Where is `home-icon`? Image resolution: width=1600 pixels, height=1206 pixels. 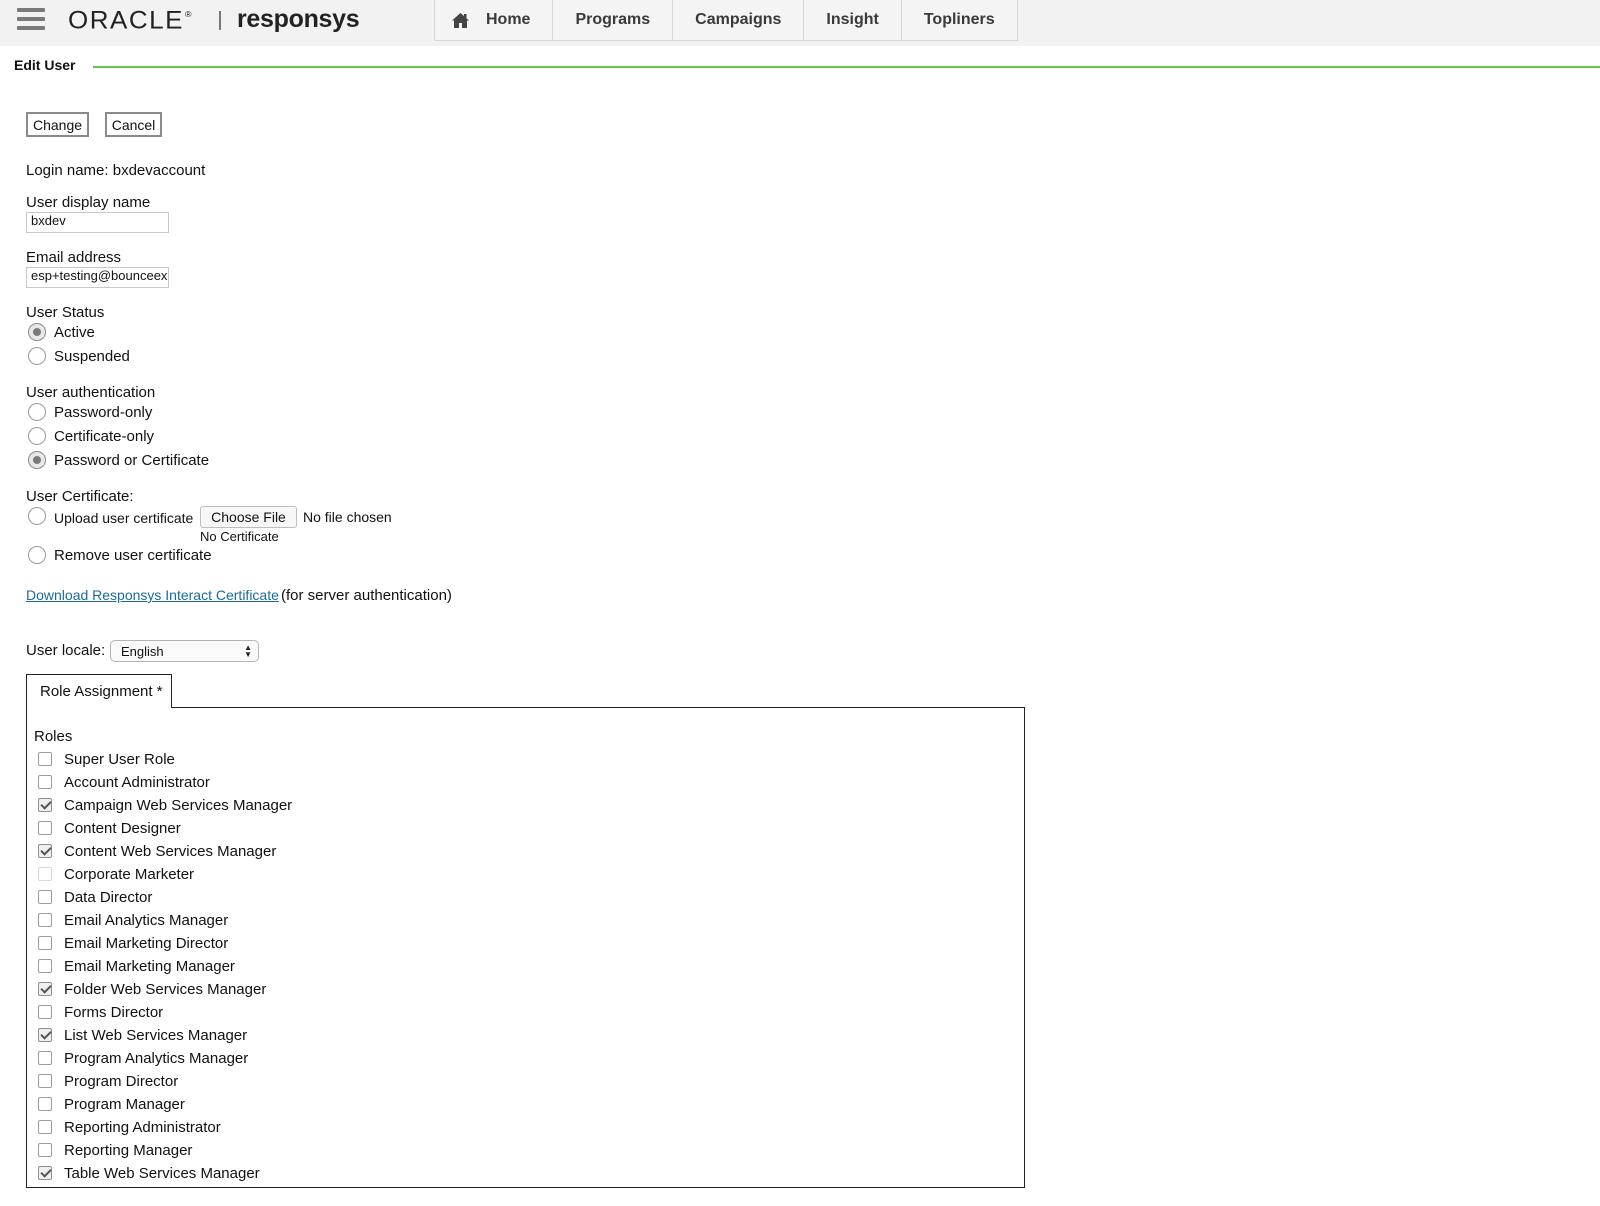 home-icon is located at coordinates (460, 20).